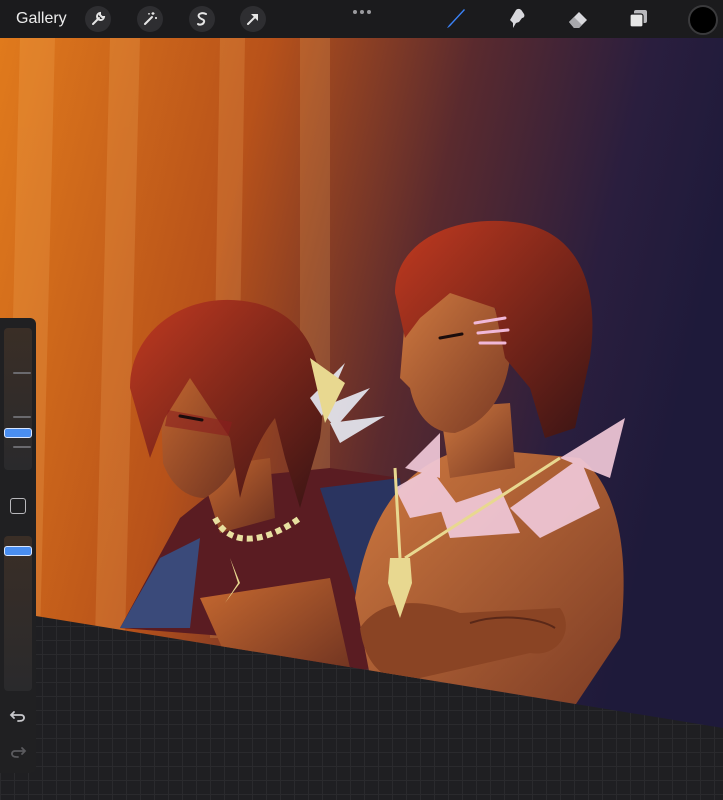  What do you see at coordinates (18, 613) in the screenshot?
I see `opacity-slider` at bounding box center [18, 613].